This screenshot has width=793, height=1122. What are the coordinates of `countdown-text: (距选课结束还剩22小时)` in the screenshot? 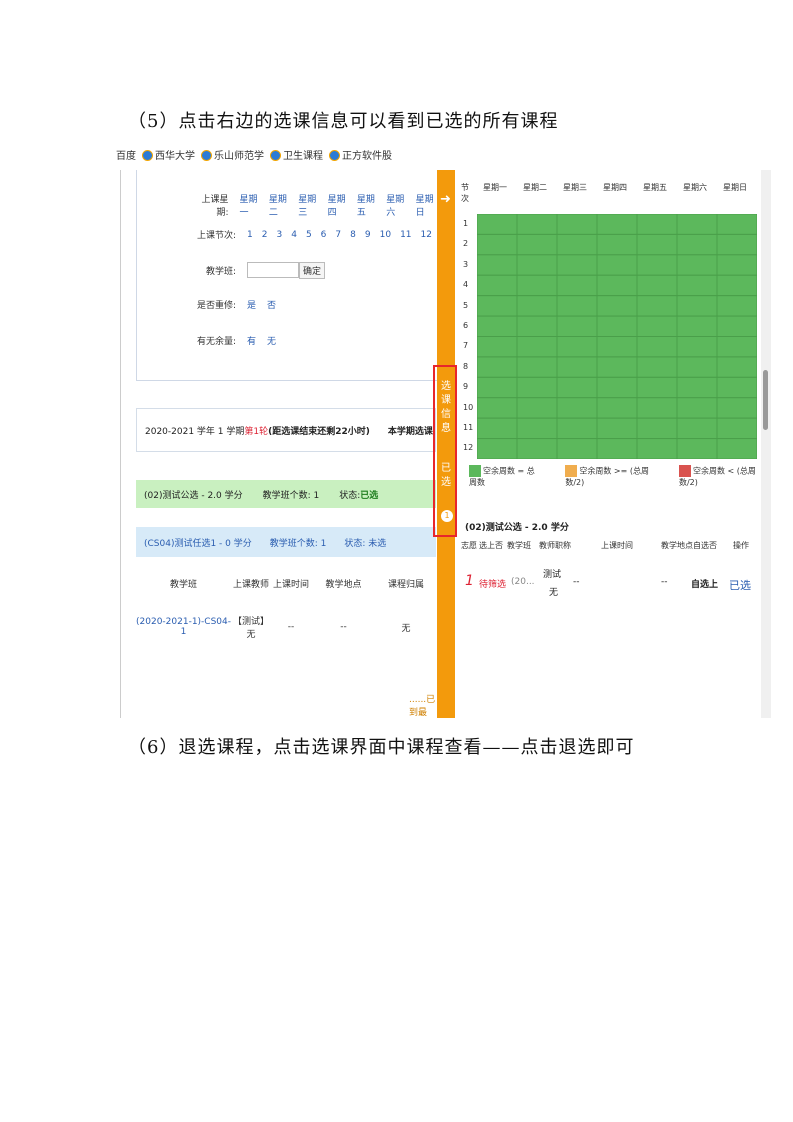 It's located at (319, 431).